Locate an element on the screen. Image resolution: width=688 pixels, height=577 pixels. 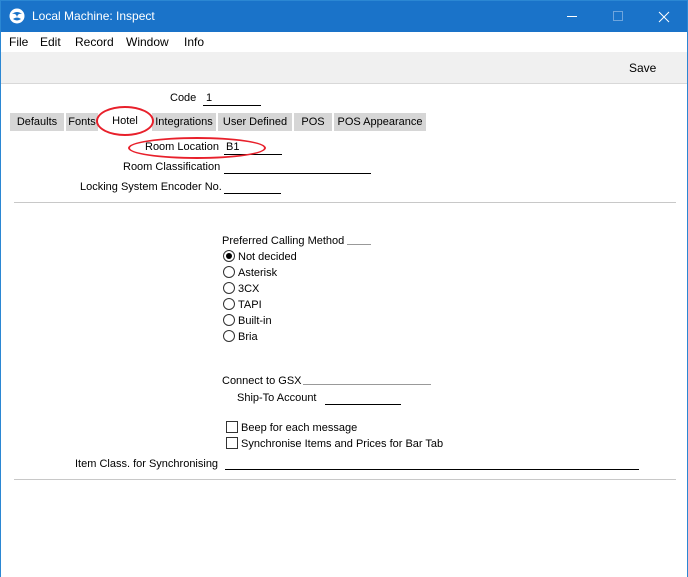
radio-tapi-label: TAPI is located at coordinates (250, 305).